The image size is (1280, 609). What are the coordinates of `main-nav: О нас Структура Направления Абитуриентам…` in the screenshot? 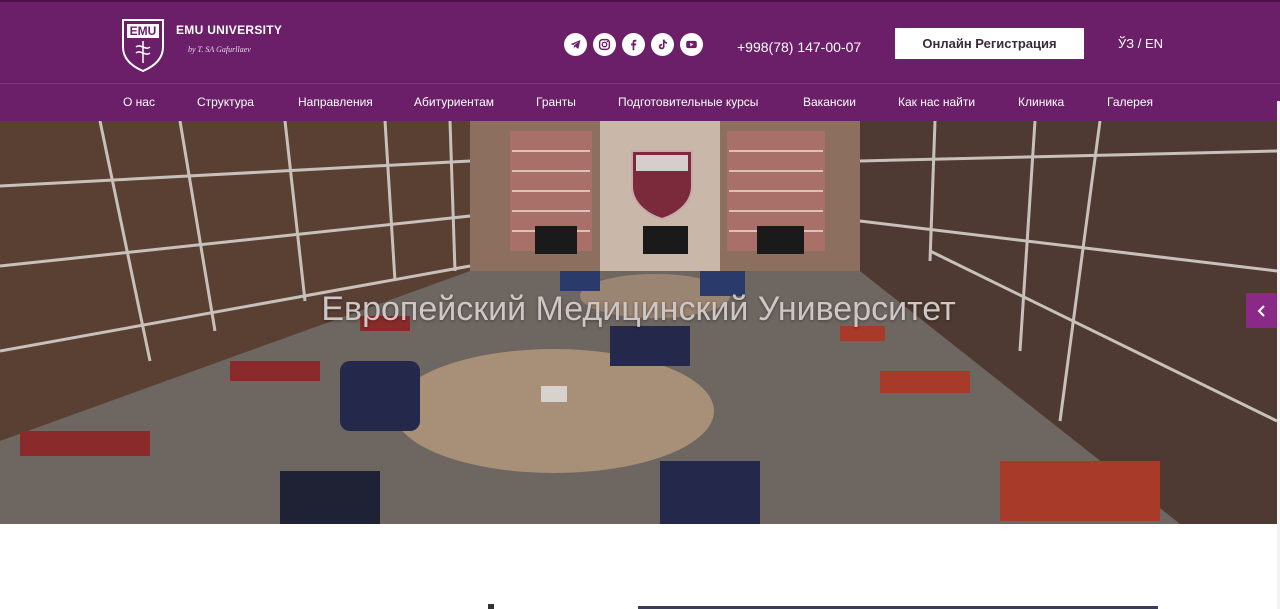 It's located at (640, 102).